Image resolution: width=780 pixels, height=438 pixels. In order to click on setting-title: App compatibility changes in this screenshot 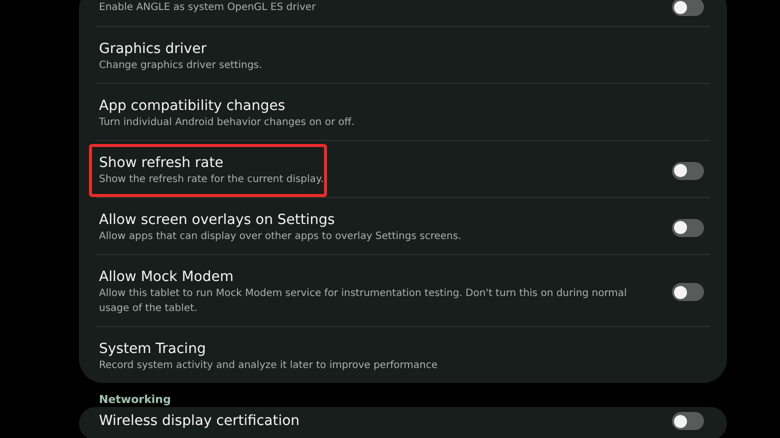, I will do `click(403, 106)`.